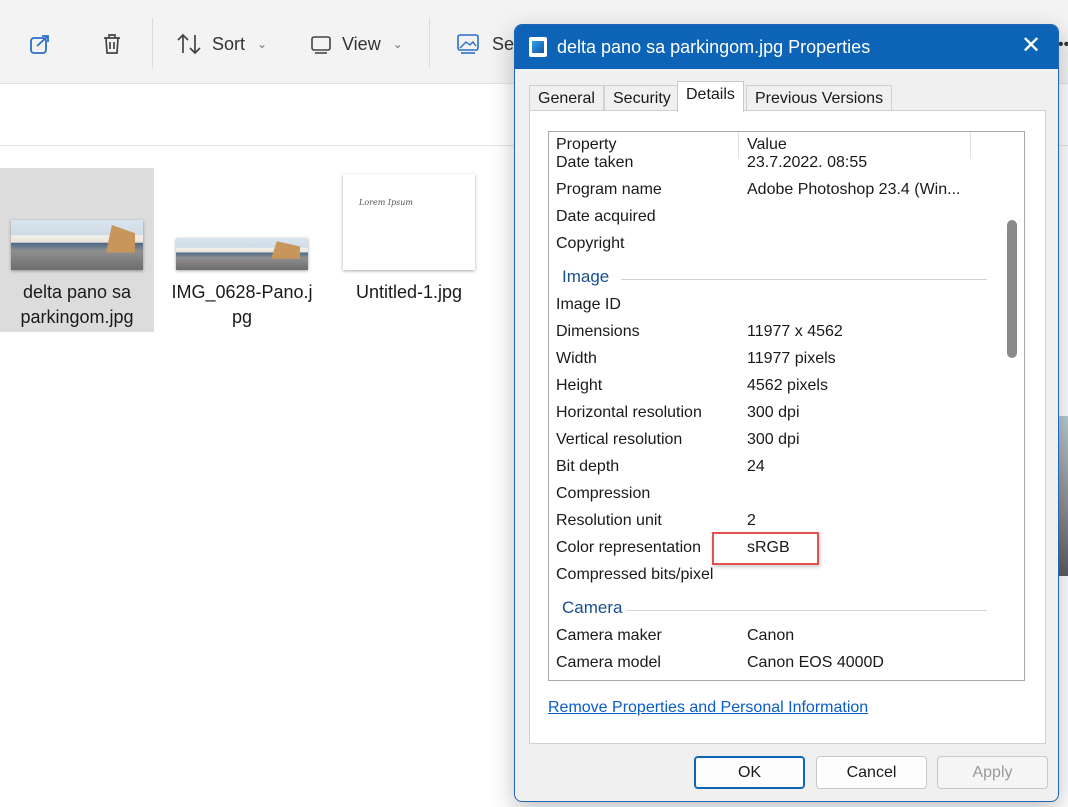 The image size is (1068, 807). I want to click on property-row: Height 4562 pixels, so click(775, 386).